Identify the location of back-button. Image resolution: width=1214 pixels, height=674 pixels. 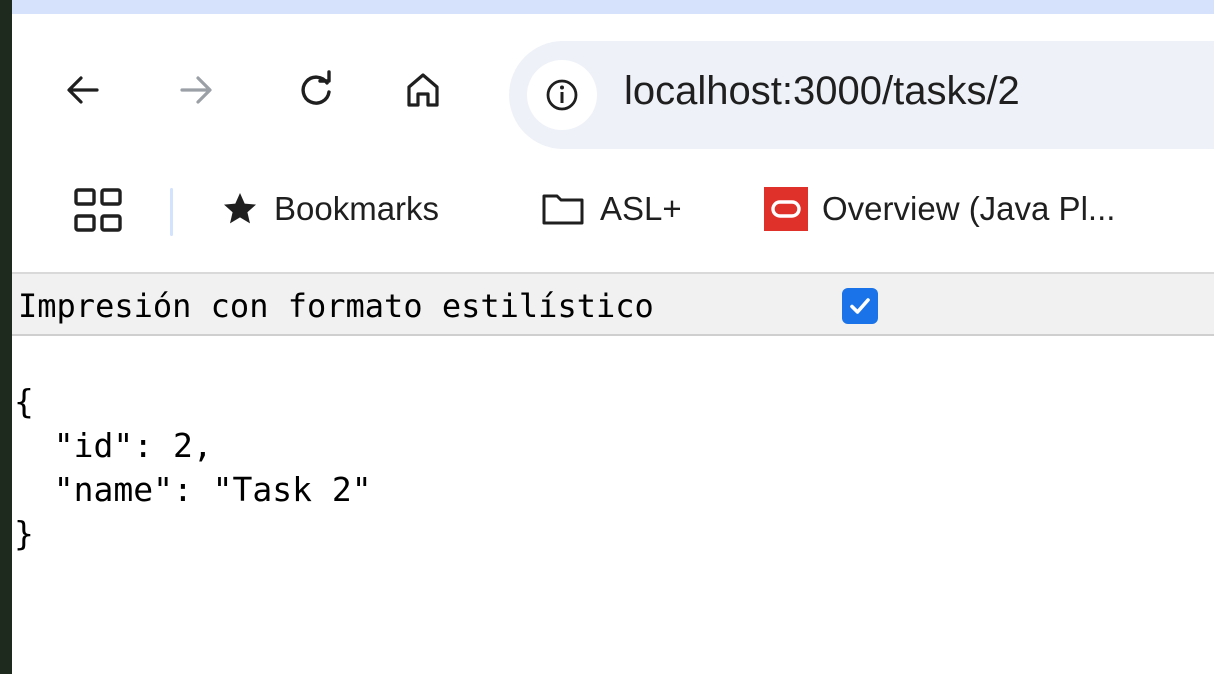
(83, 90).